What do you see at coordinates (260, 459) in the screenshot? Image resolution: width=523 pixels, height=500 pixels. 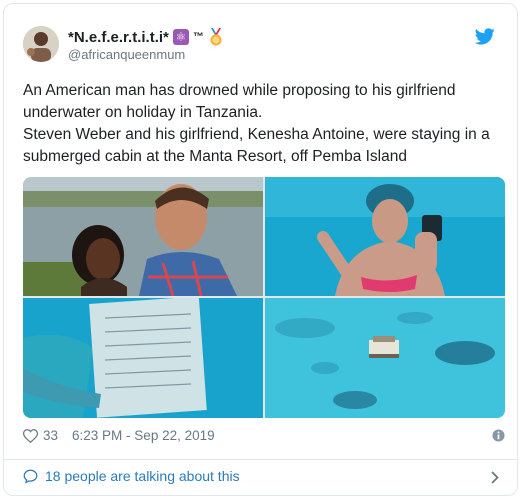 I see `divider` at bounding box center [260, 459].